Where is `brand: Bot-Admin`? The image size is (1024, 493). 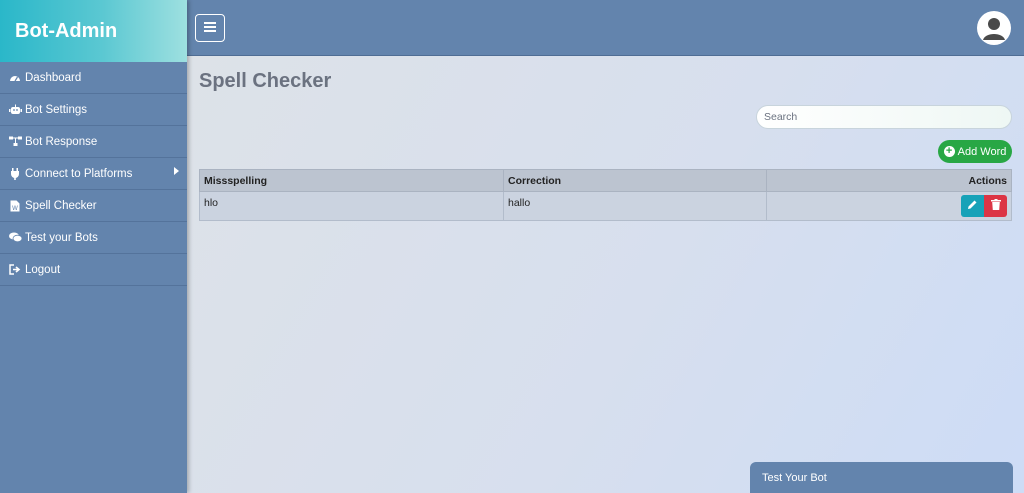
brand: Bot-Admin is located at coordinates (93, 31).